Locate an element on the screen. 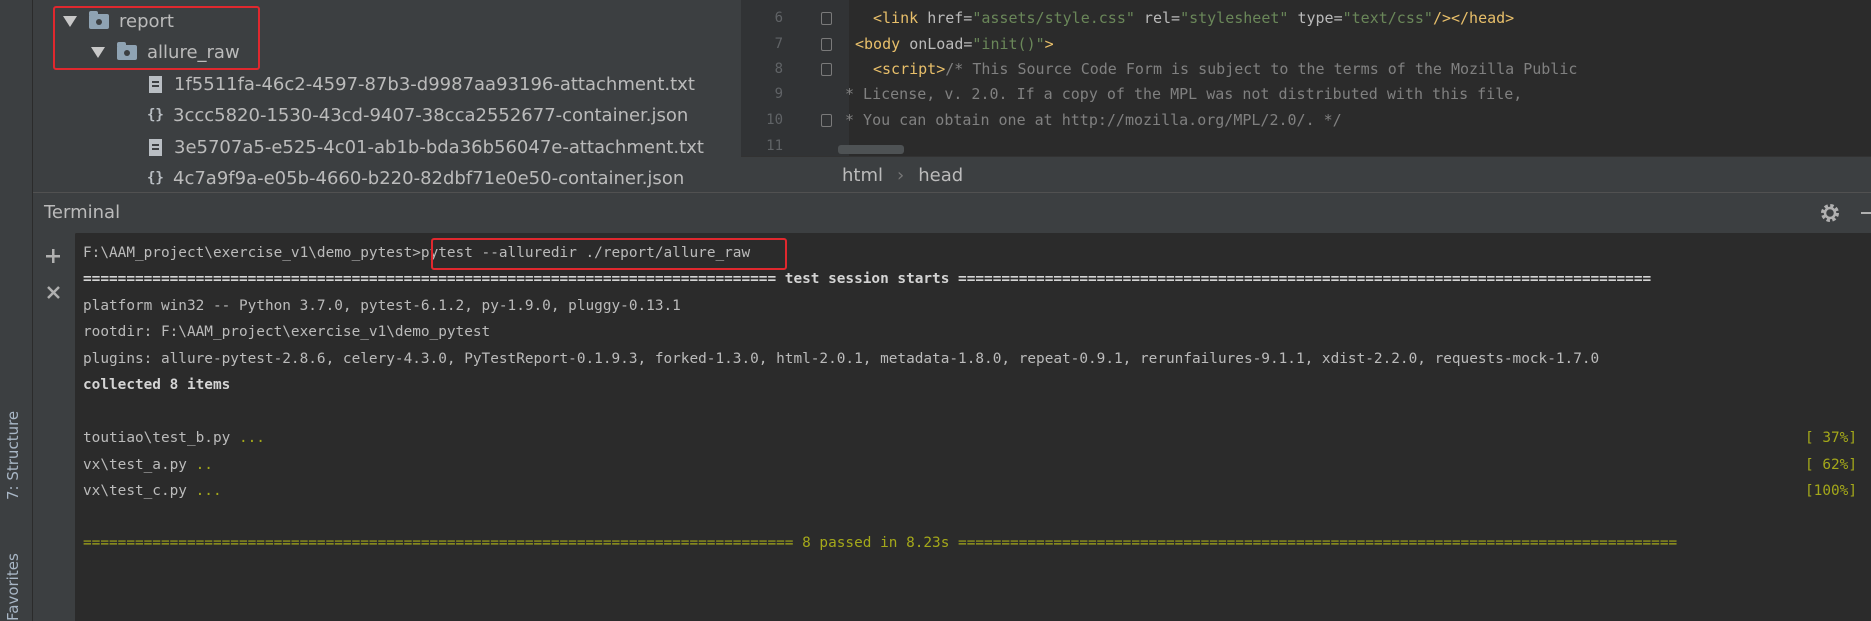 This screenshot has width=1871, height=621. highlight-box-command is located at coordinates (609, 254).